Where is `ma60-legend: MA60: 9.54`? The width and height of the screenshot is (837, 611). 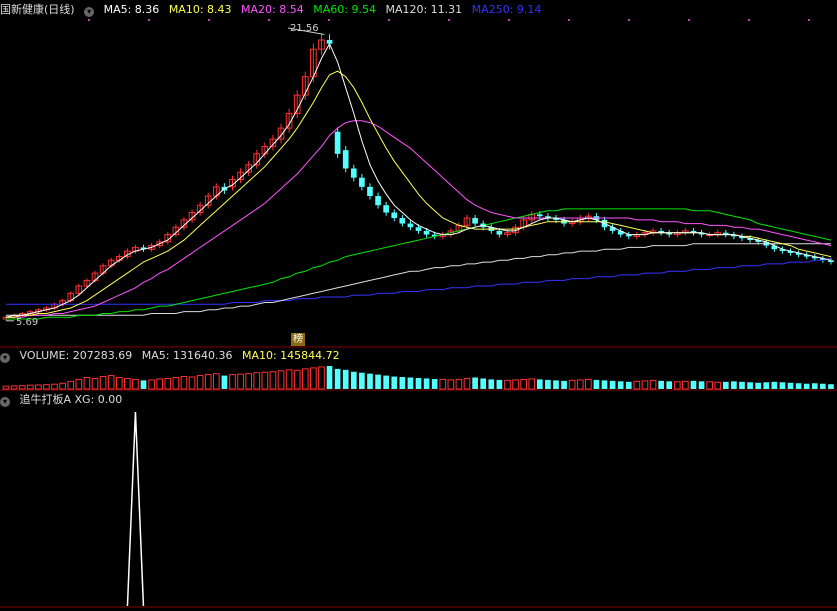 ma60-legend: MA60: 9.54 is located at coordinates (344, 9).